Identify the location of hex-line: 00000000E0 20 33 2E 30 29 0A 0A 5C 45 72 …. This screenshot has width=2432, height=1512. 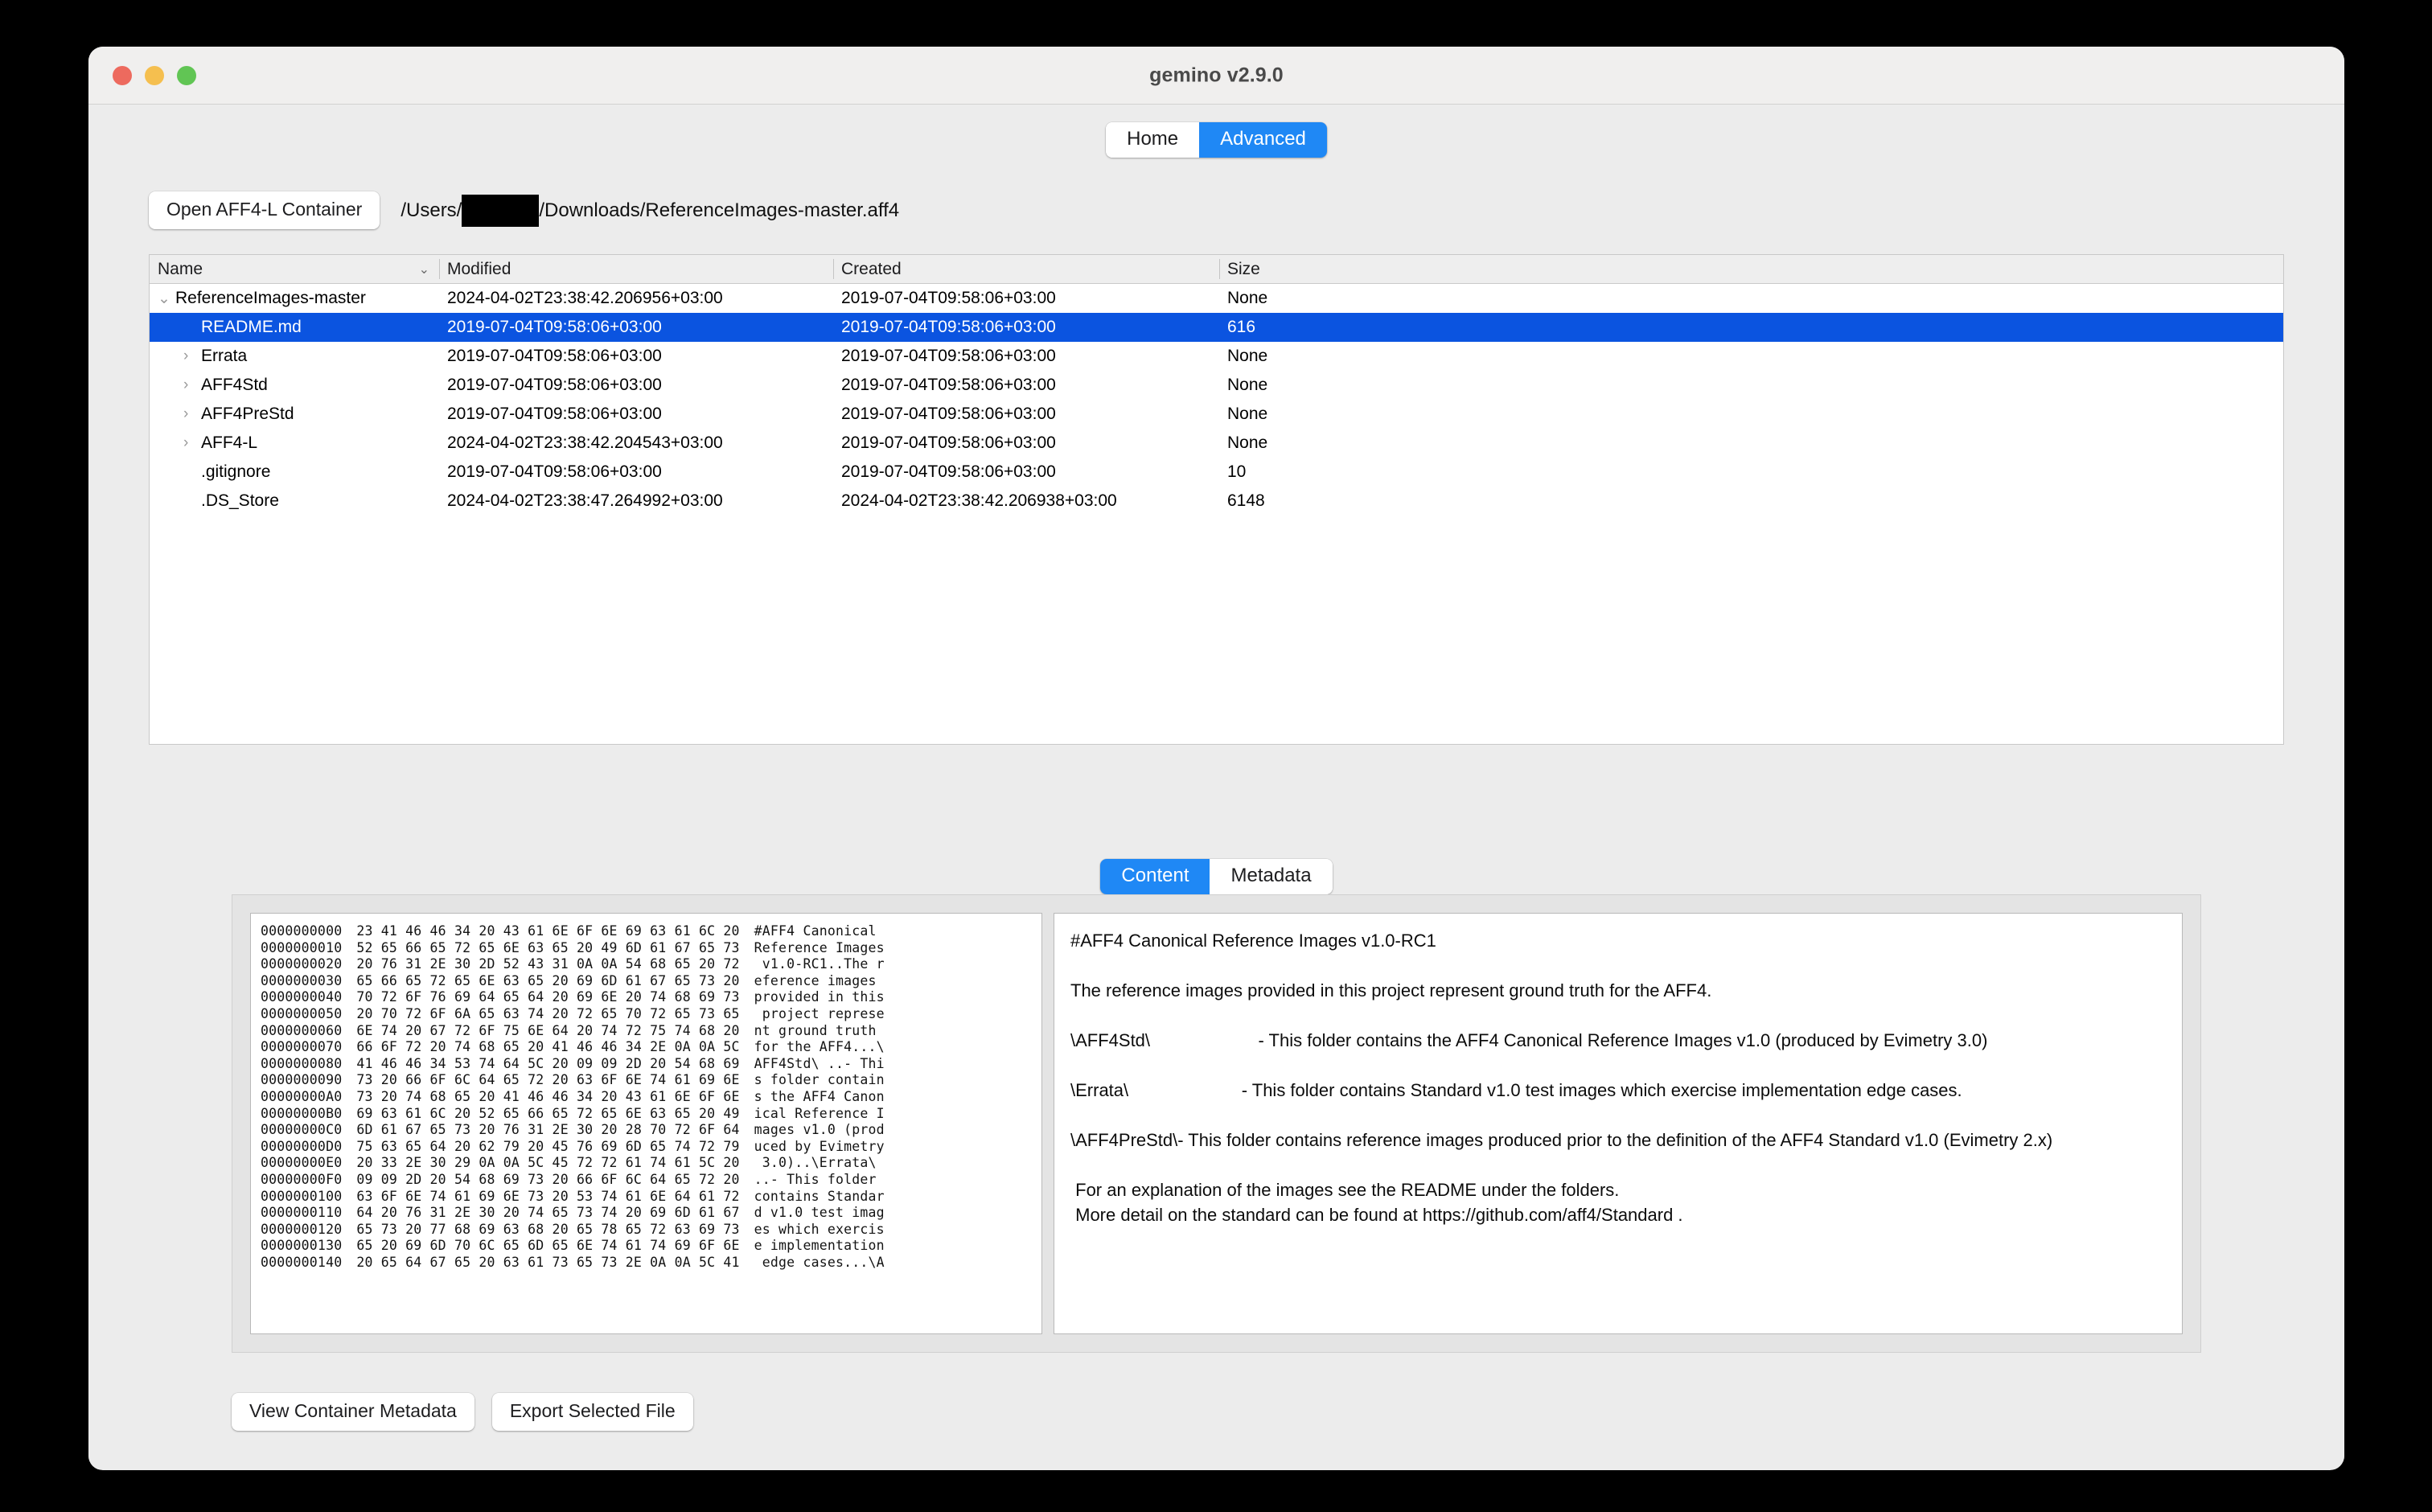
(651, 1164).